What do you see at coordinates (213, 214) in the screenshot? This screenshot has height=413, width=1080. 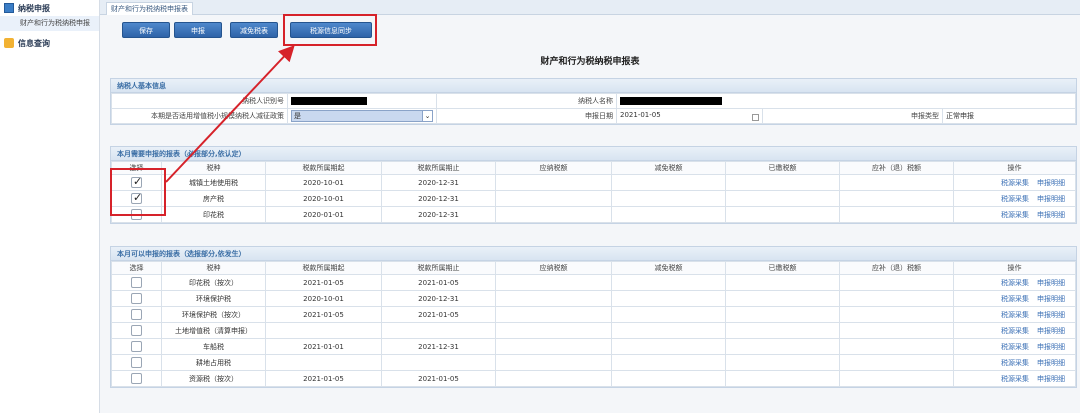 I see `tax-type: 印花税` at bounding box center [213, 214].